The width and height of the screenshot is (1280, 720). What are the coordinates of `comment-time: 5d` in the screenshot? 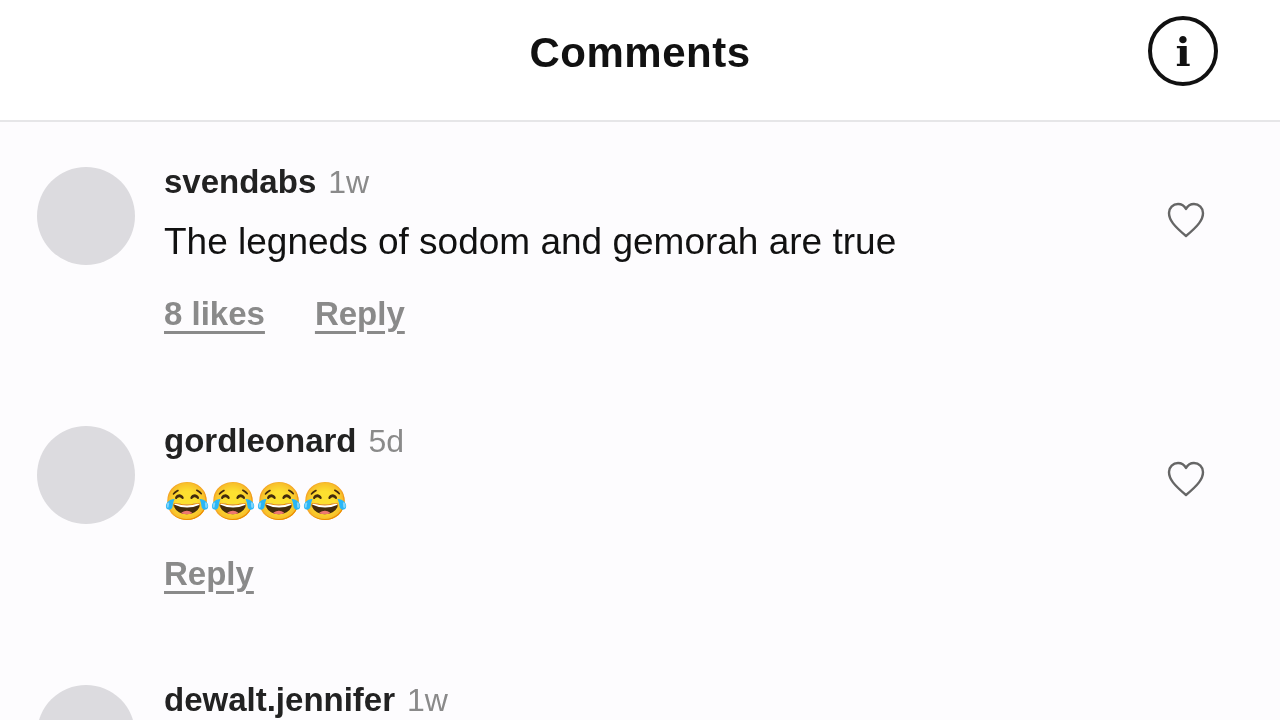 It's located at (386, 441).